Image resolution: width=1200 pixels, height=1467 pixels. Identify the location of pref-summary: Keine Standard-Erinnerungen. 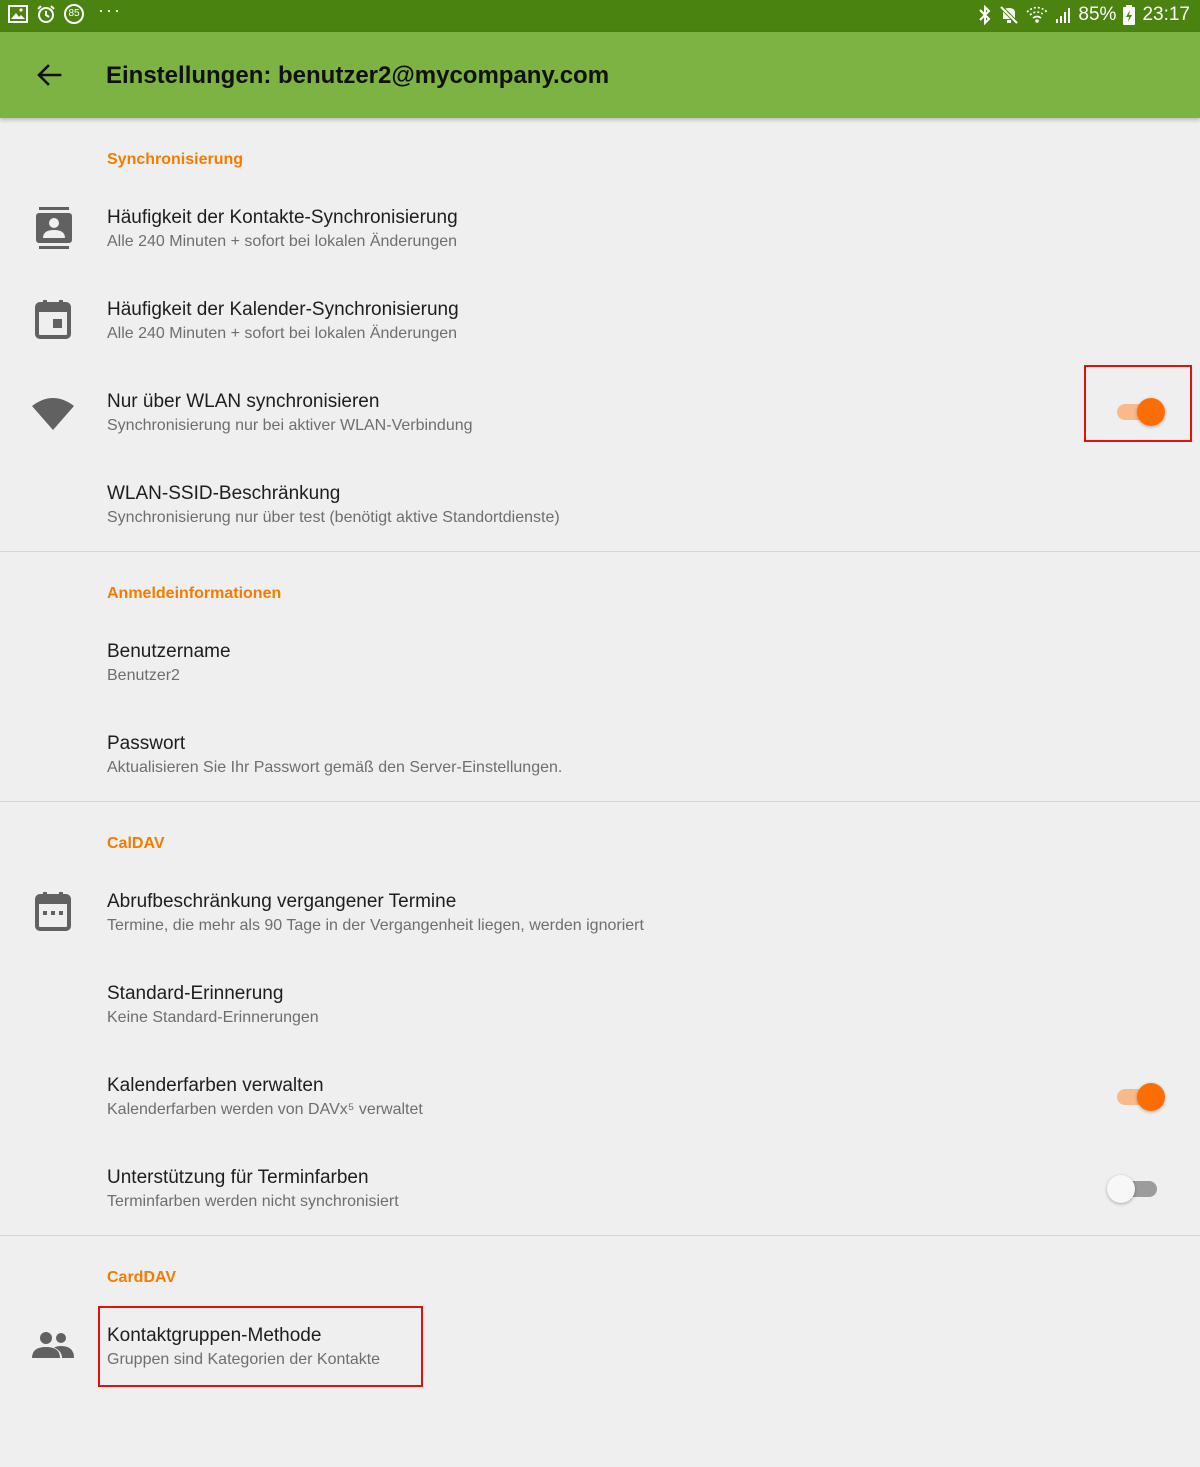
(213, 1017).